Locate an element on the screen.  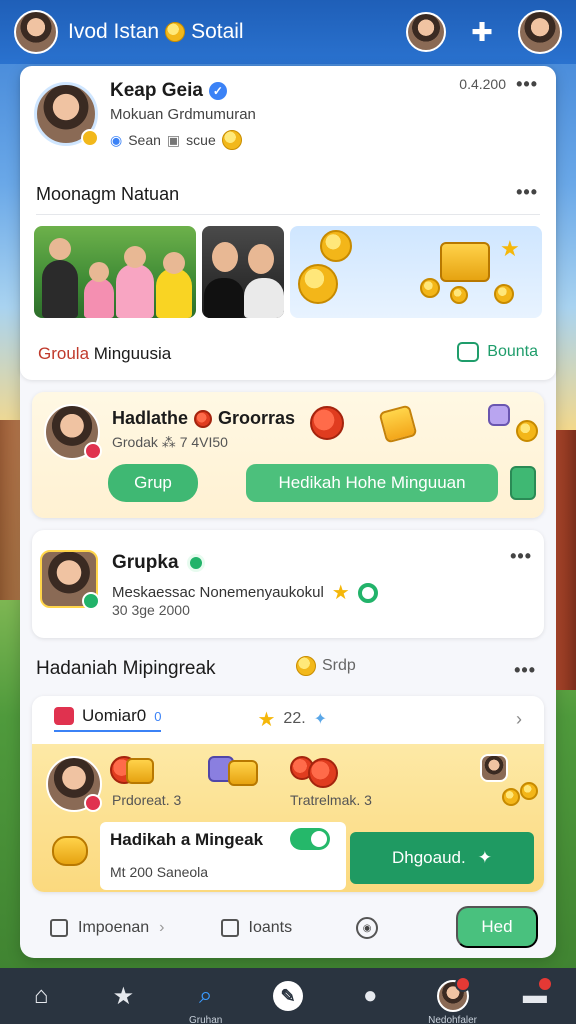
action-item-2: Ioants is located at coordinates (256, 928).